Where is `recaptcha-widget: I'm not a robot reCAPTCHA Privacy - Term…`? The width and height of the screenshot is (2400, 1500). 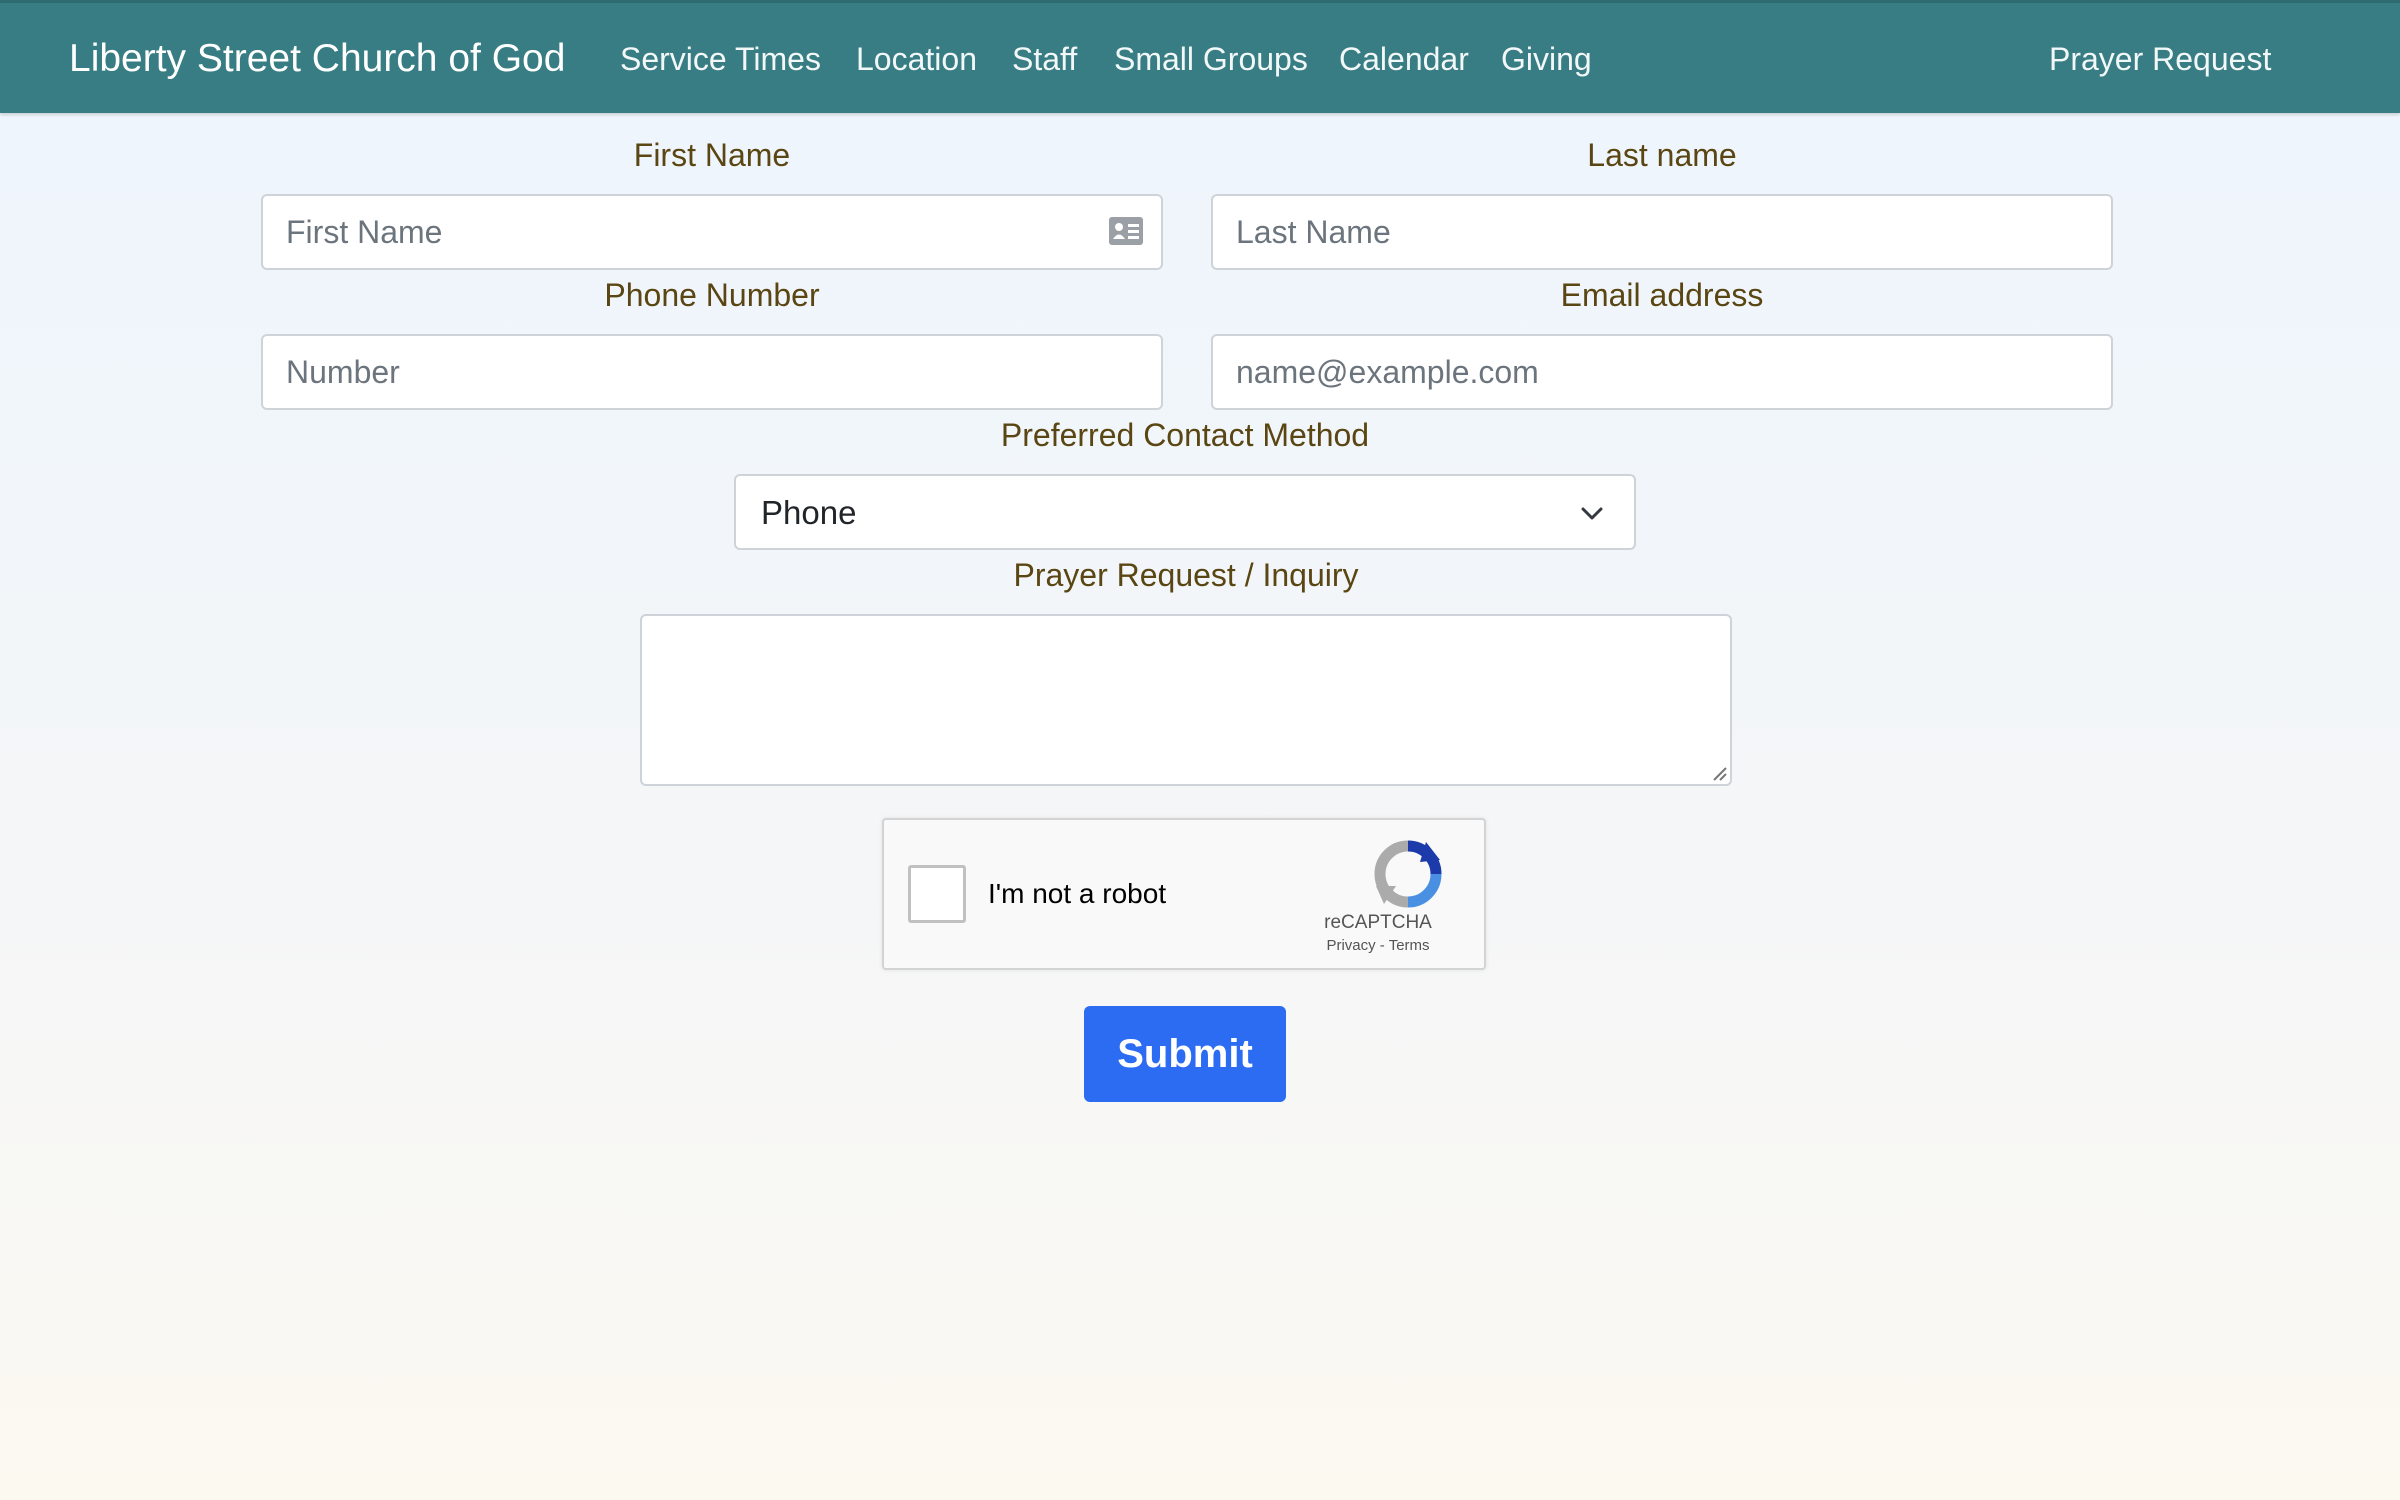 recaptcha-widget: I'm not a robot reCAPTCHA Privacy - Term… is located at coordinates (1184, 894).